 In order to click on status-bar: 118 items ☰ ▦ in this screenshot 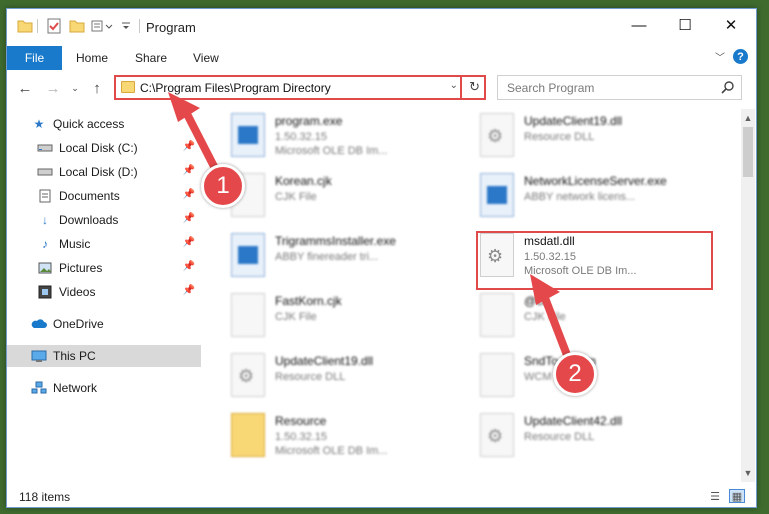, I will do `click(381, 496)`.